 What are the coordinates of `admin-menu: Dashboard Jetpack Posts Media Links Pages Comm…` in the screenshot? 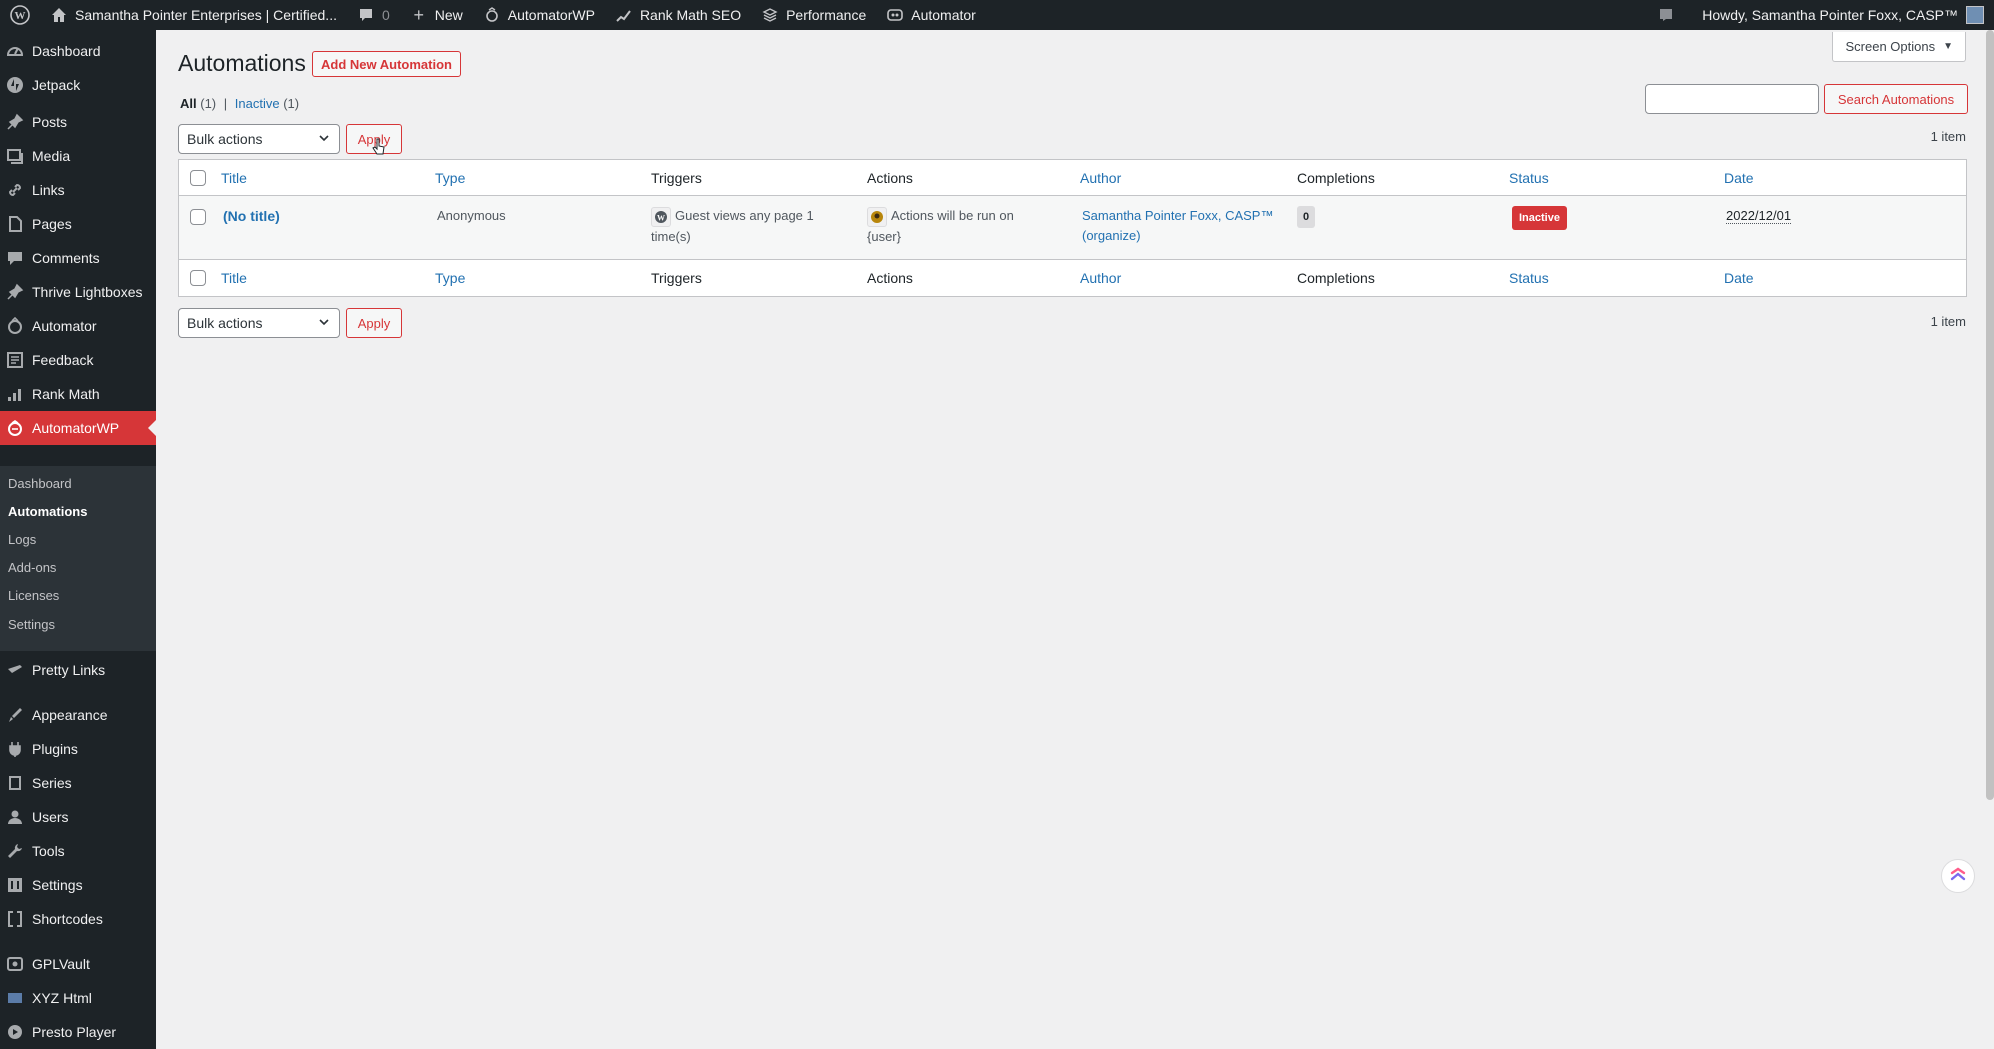 It's located at (78, 539).